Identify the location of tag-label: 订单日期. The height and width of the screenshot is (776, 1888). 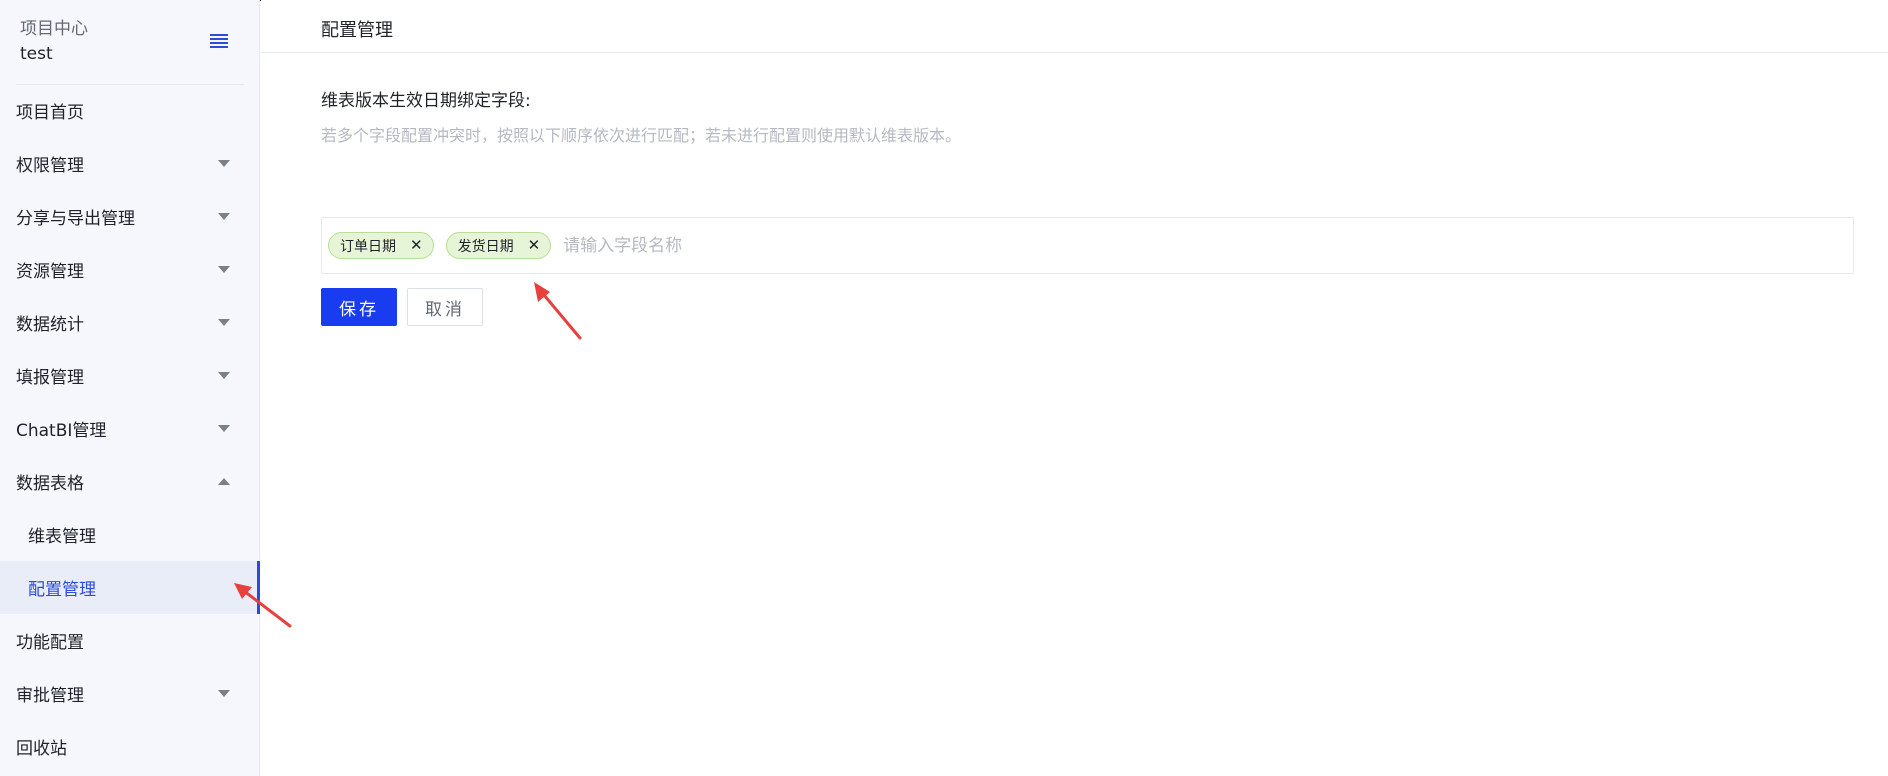
(368, 246).